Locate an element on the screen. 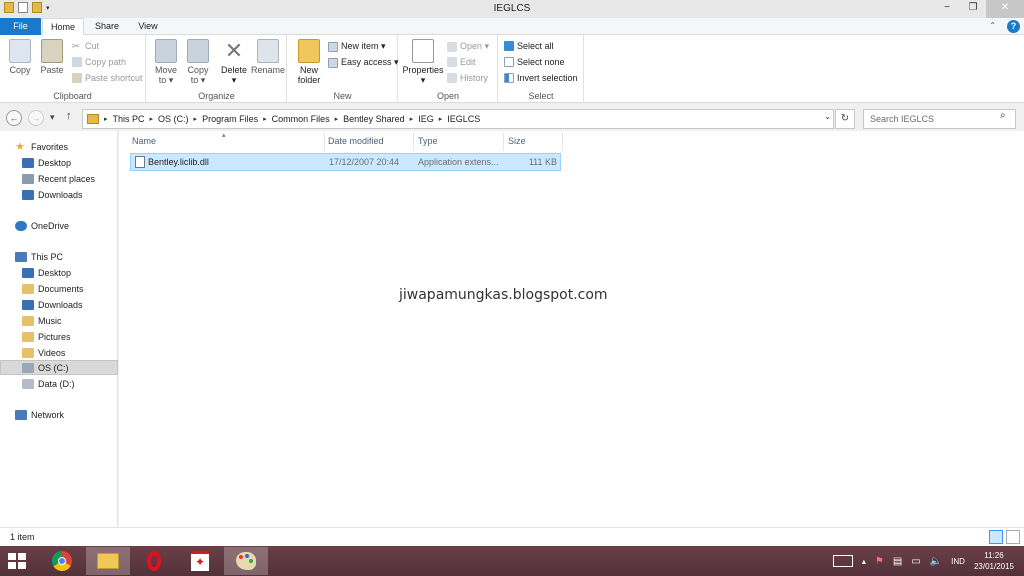 The image size is (1024, 576). action-center-flag-icon: ⚑ is located at coordinates (879, 561).